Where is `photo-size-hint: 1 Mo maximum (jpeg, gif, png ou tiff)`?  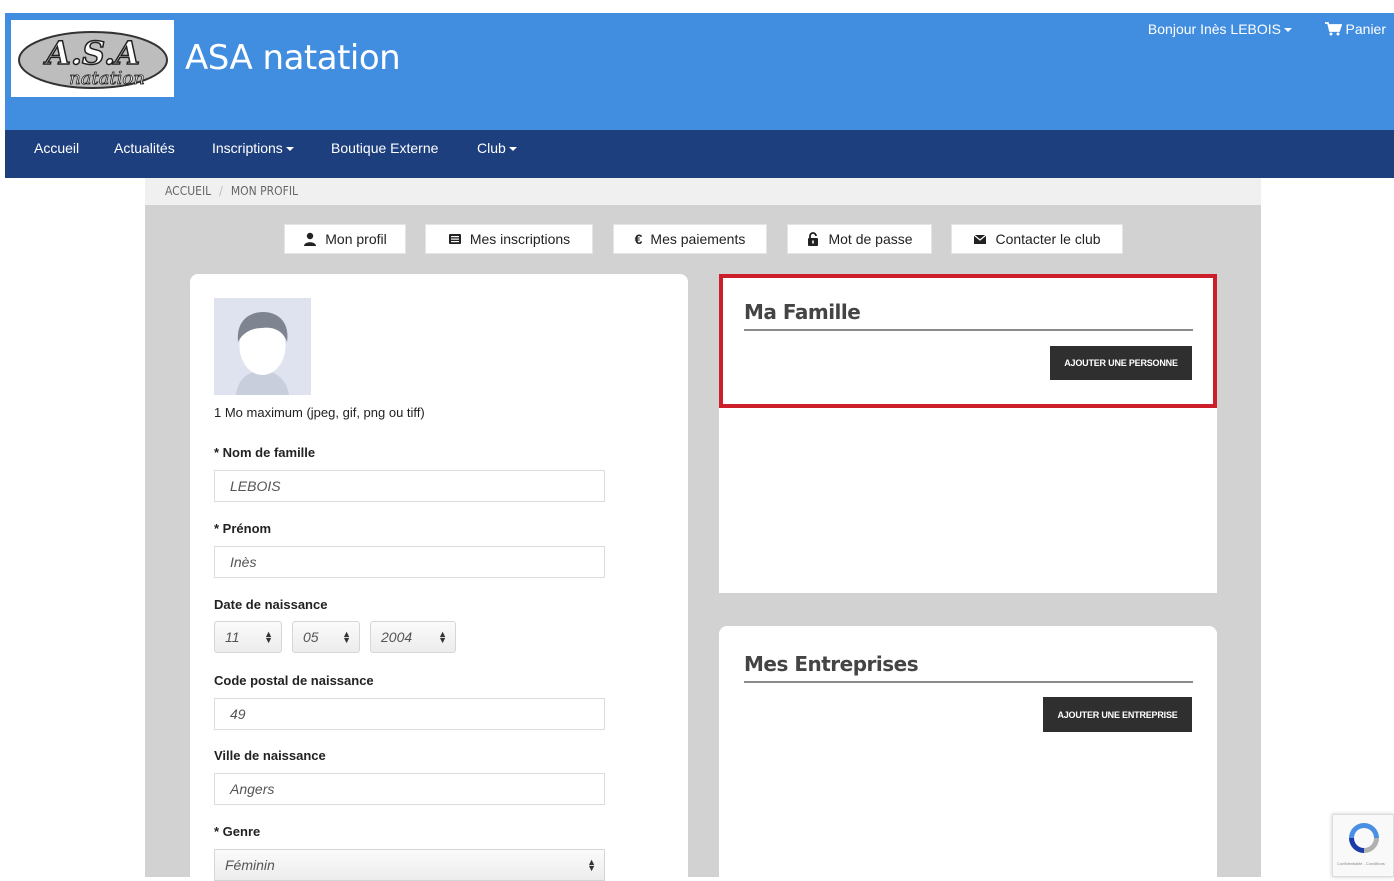
photo-size-hint: 1 Mo maximum (jpeg, gif, png ou tiff) is located at coordinates (319, 412).